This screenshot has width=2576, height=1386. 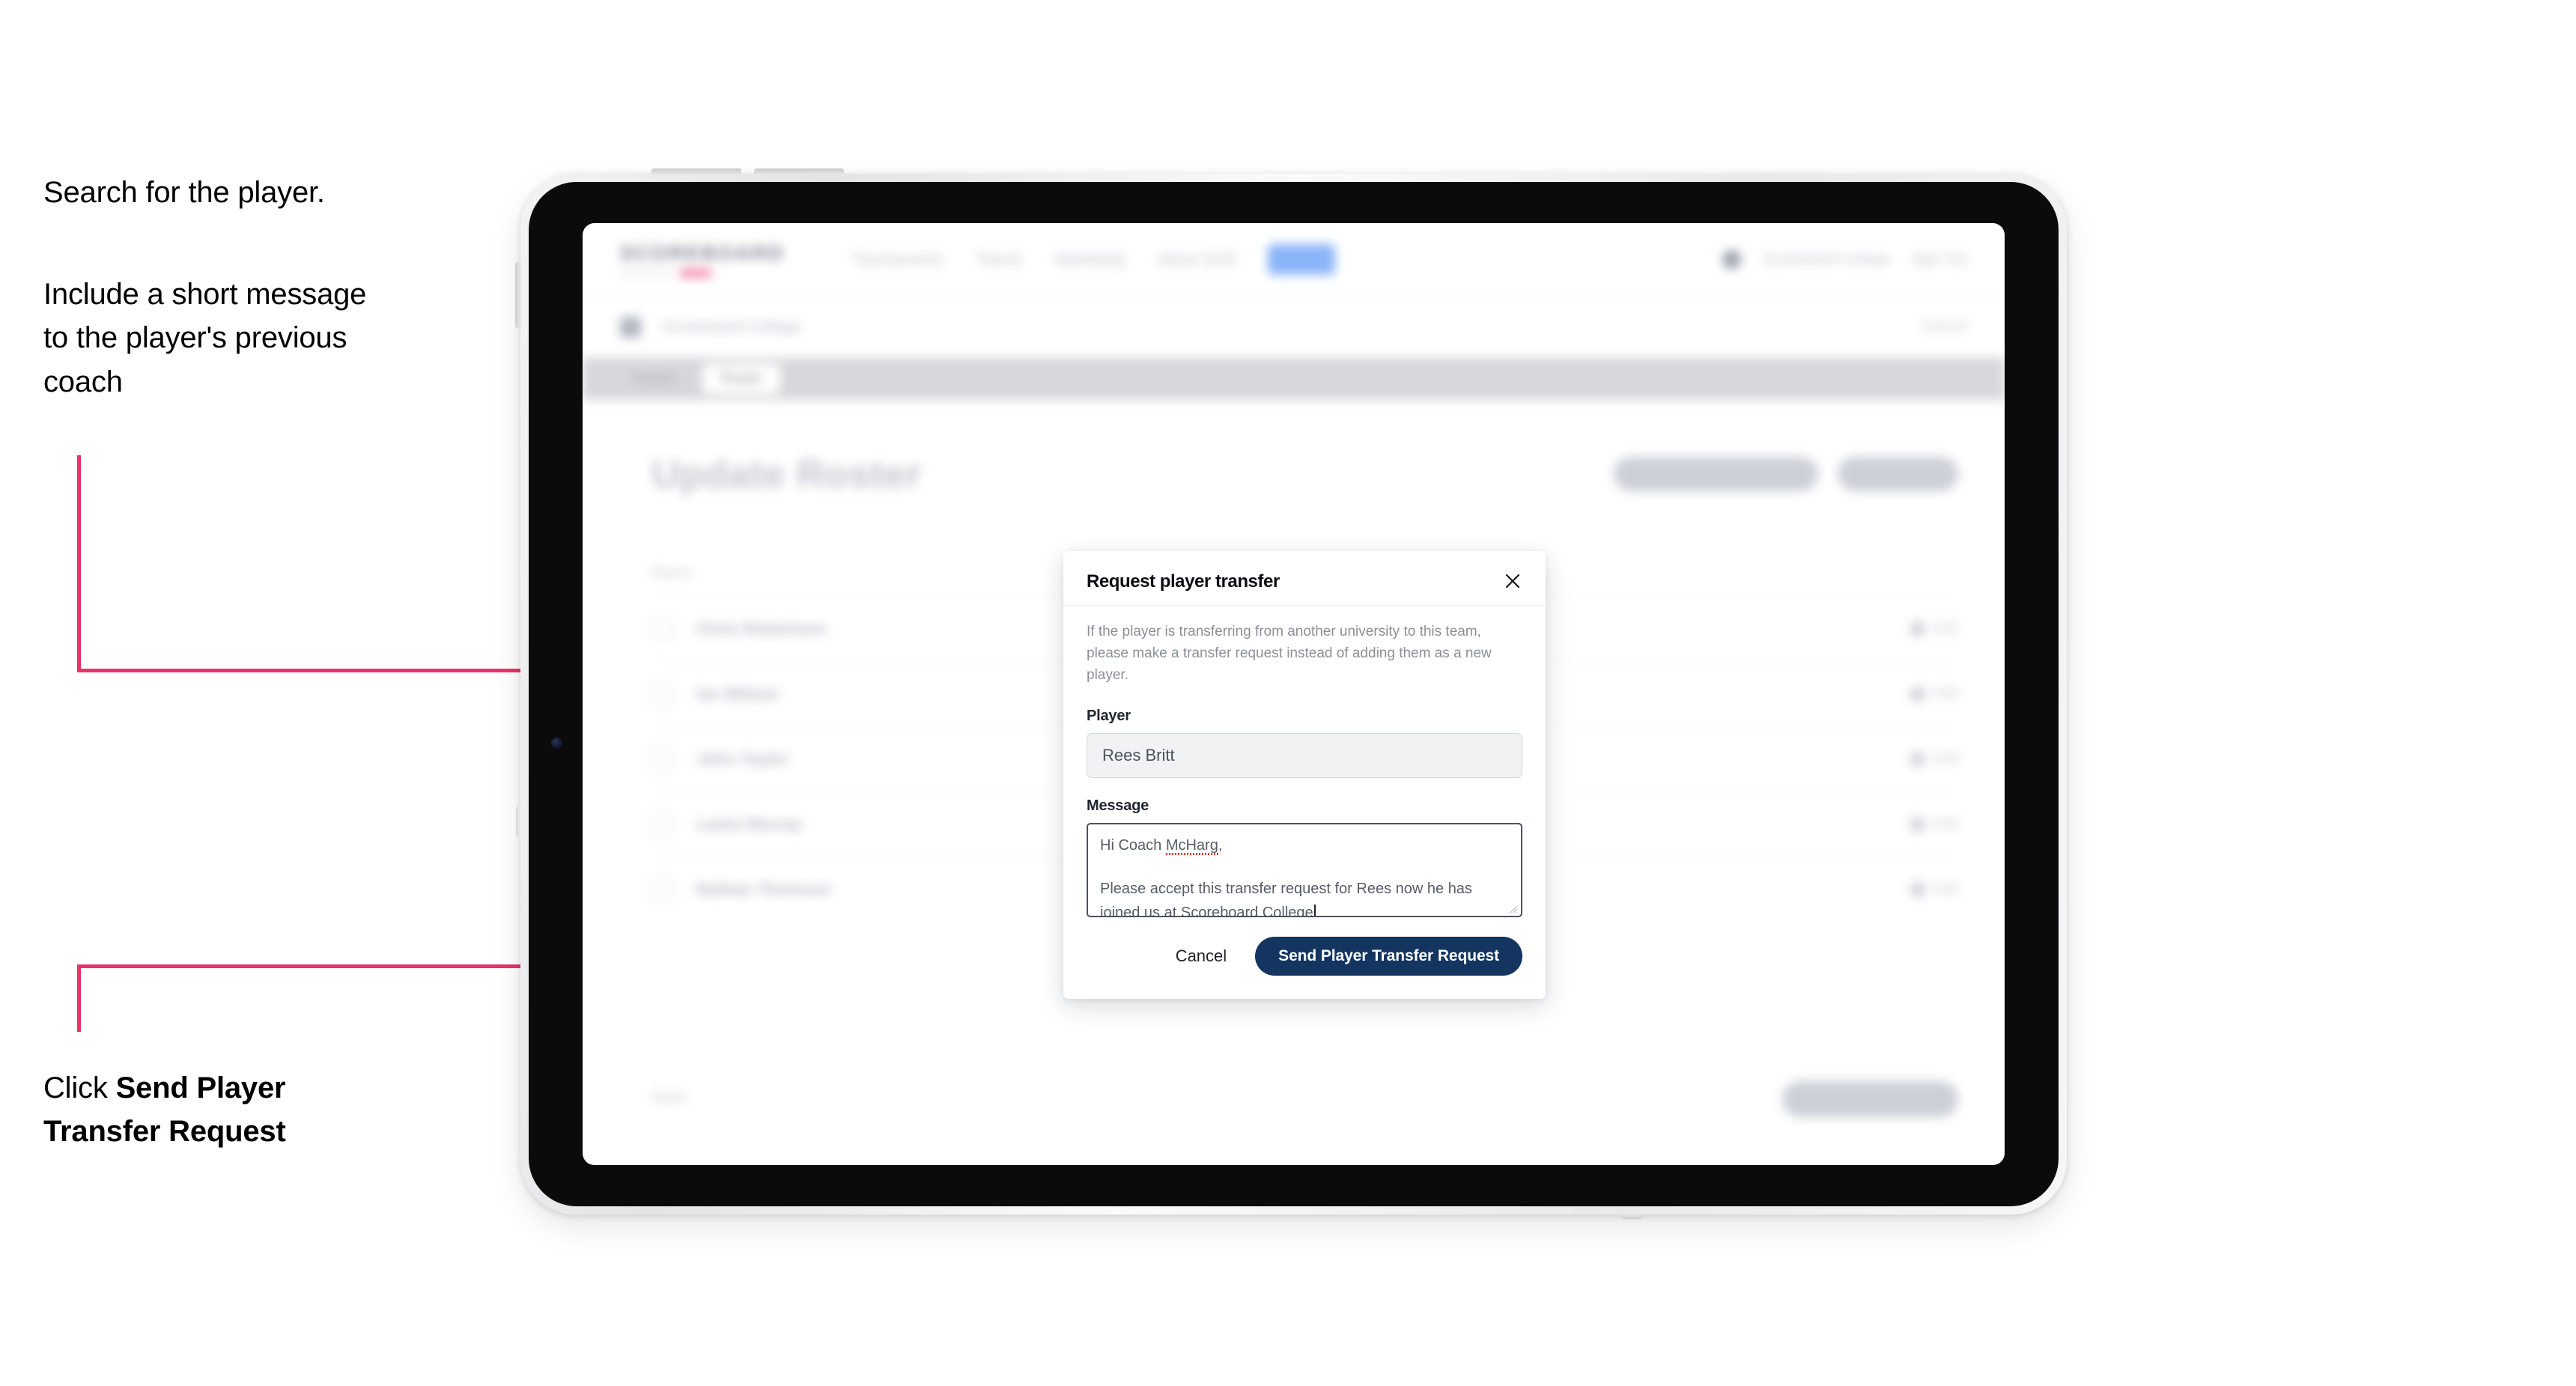 What do you see at coordinates (786, 474) in the screenshot?
I see `page-title: Update Roster` at bounding box center [786, 474].